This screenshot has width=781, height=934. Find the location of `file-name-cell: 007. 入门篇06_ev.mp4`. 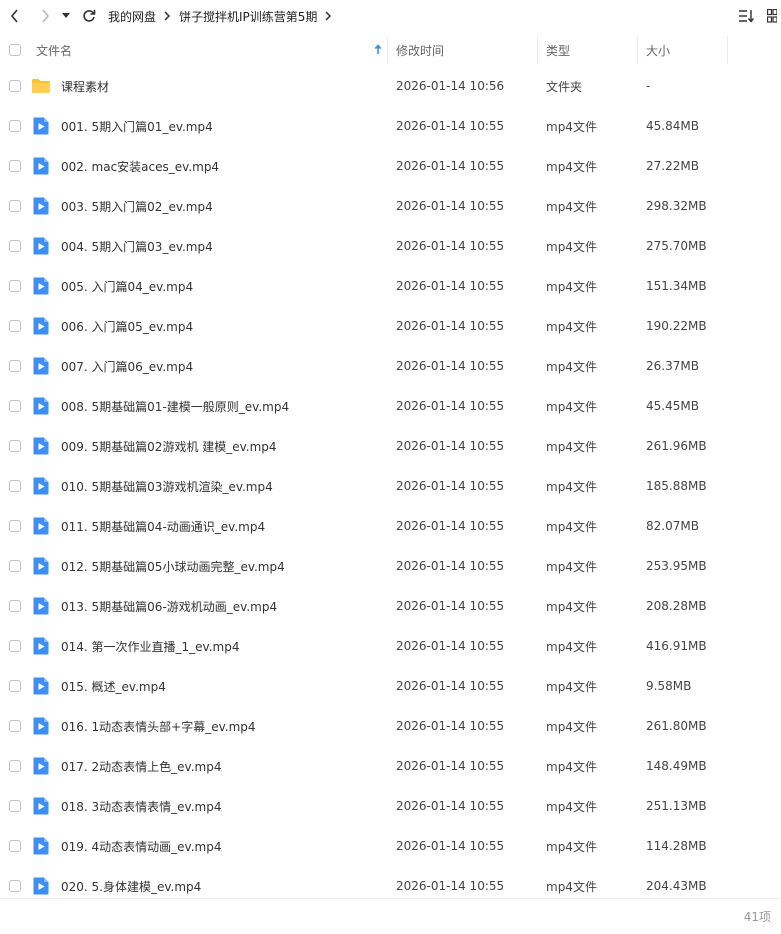

file-name-cell: 007. 入门篇06_ev.mp4 is located at coordinates (209, 366).